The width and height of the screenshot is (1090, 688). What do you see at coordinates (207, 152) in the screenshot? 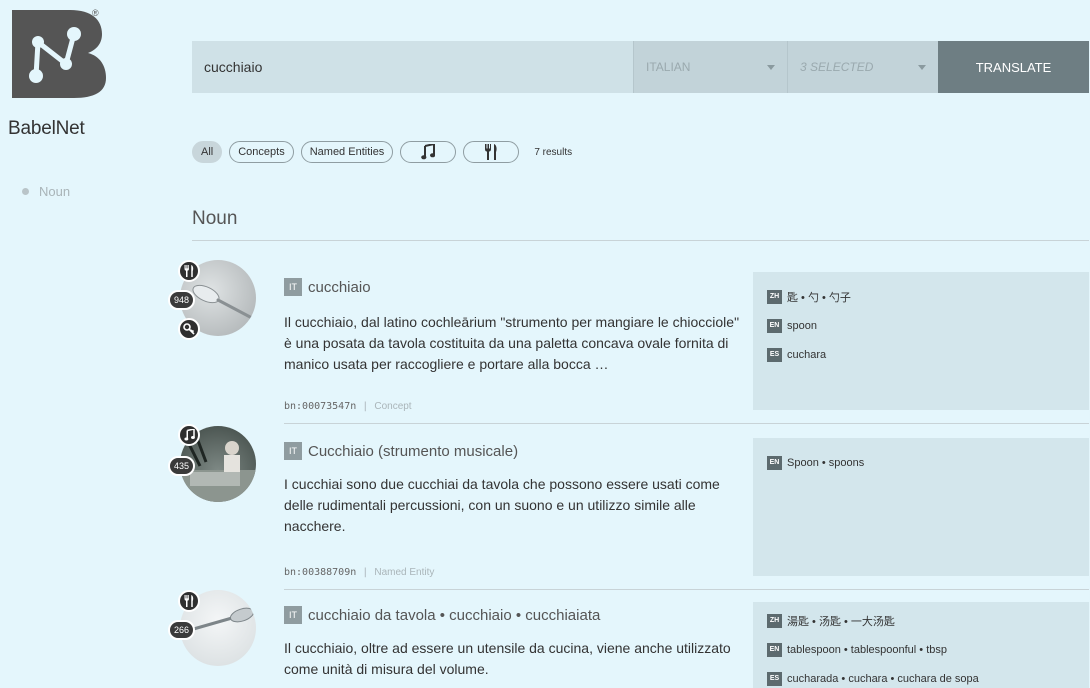
I see `filter-all: All` at bounding box center [207, 152].